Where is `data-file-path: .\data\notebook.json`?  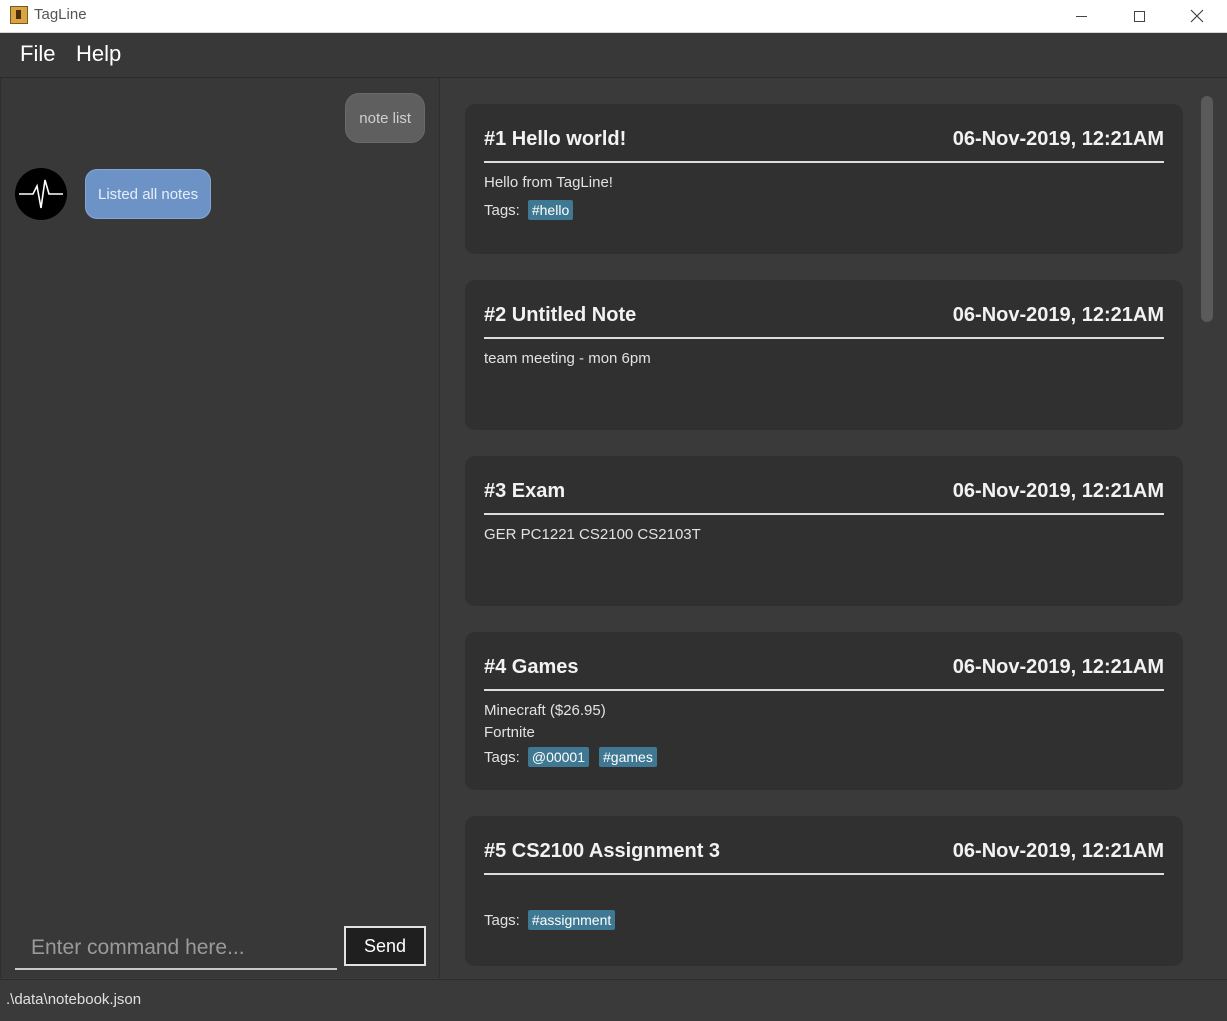 data-file-path: .\data\notebook.json is located at coordinates (74, 999).